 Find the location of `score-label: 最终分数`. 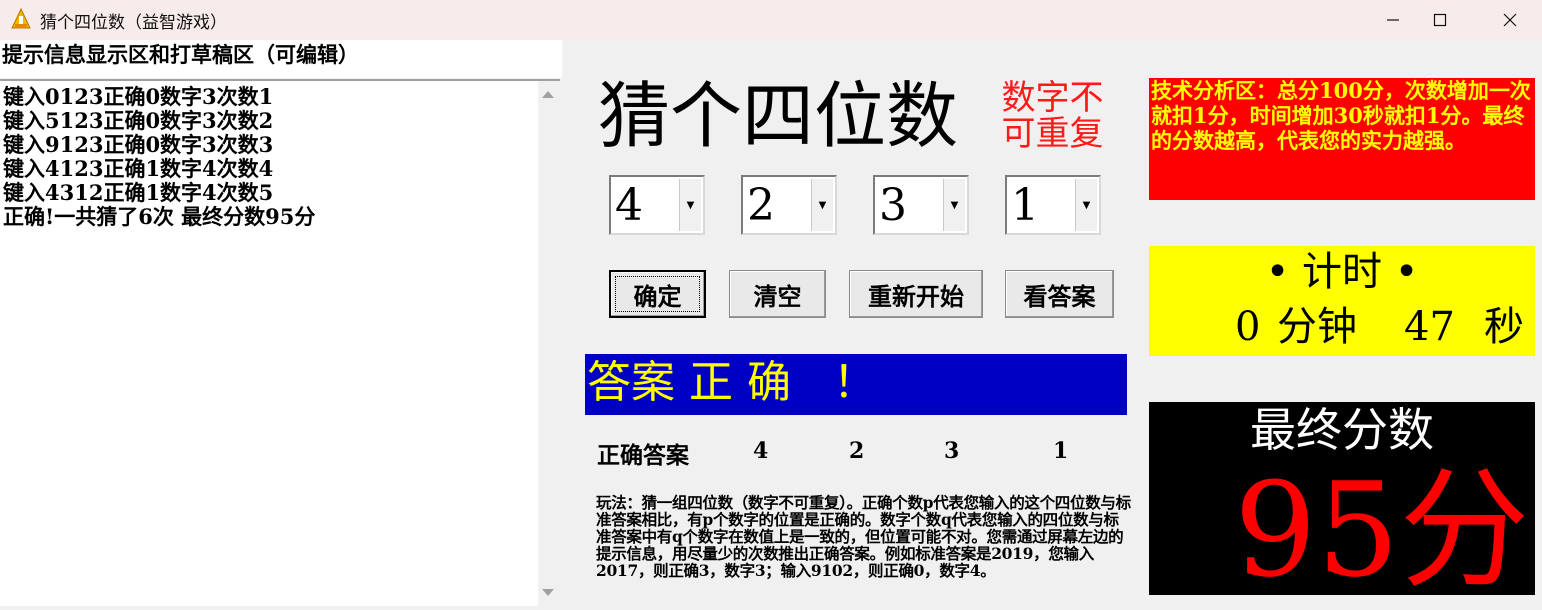

score-label: 最终分数 is located at coordinates (1342, 430).